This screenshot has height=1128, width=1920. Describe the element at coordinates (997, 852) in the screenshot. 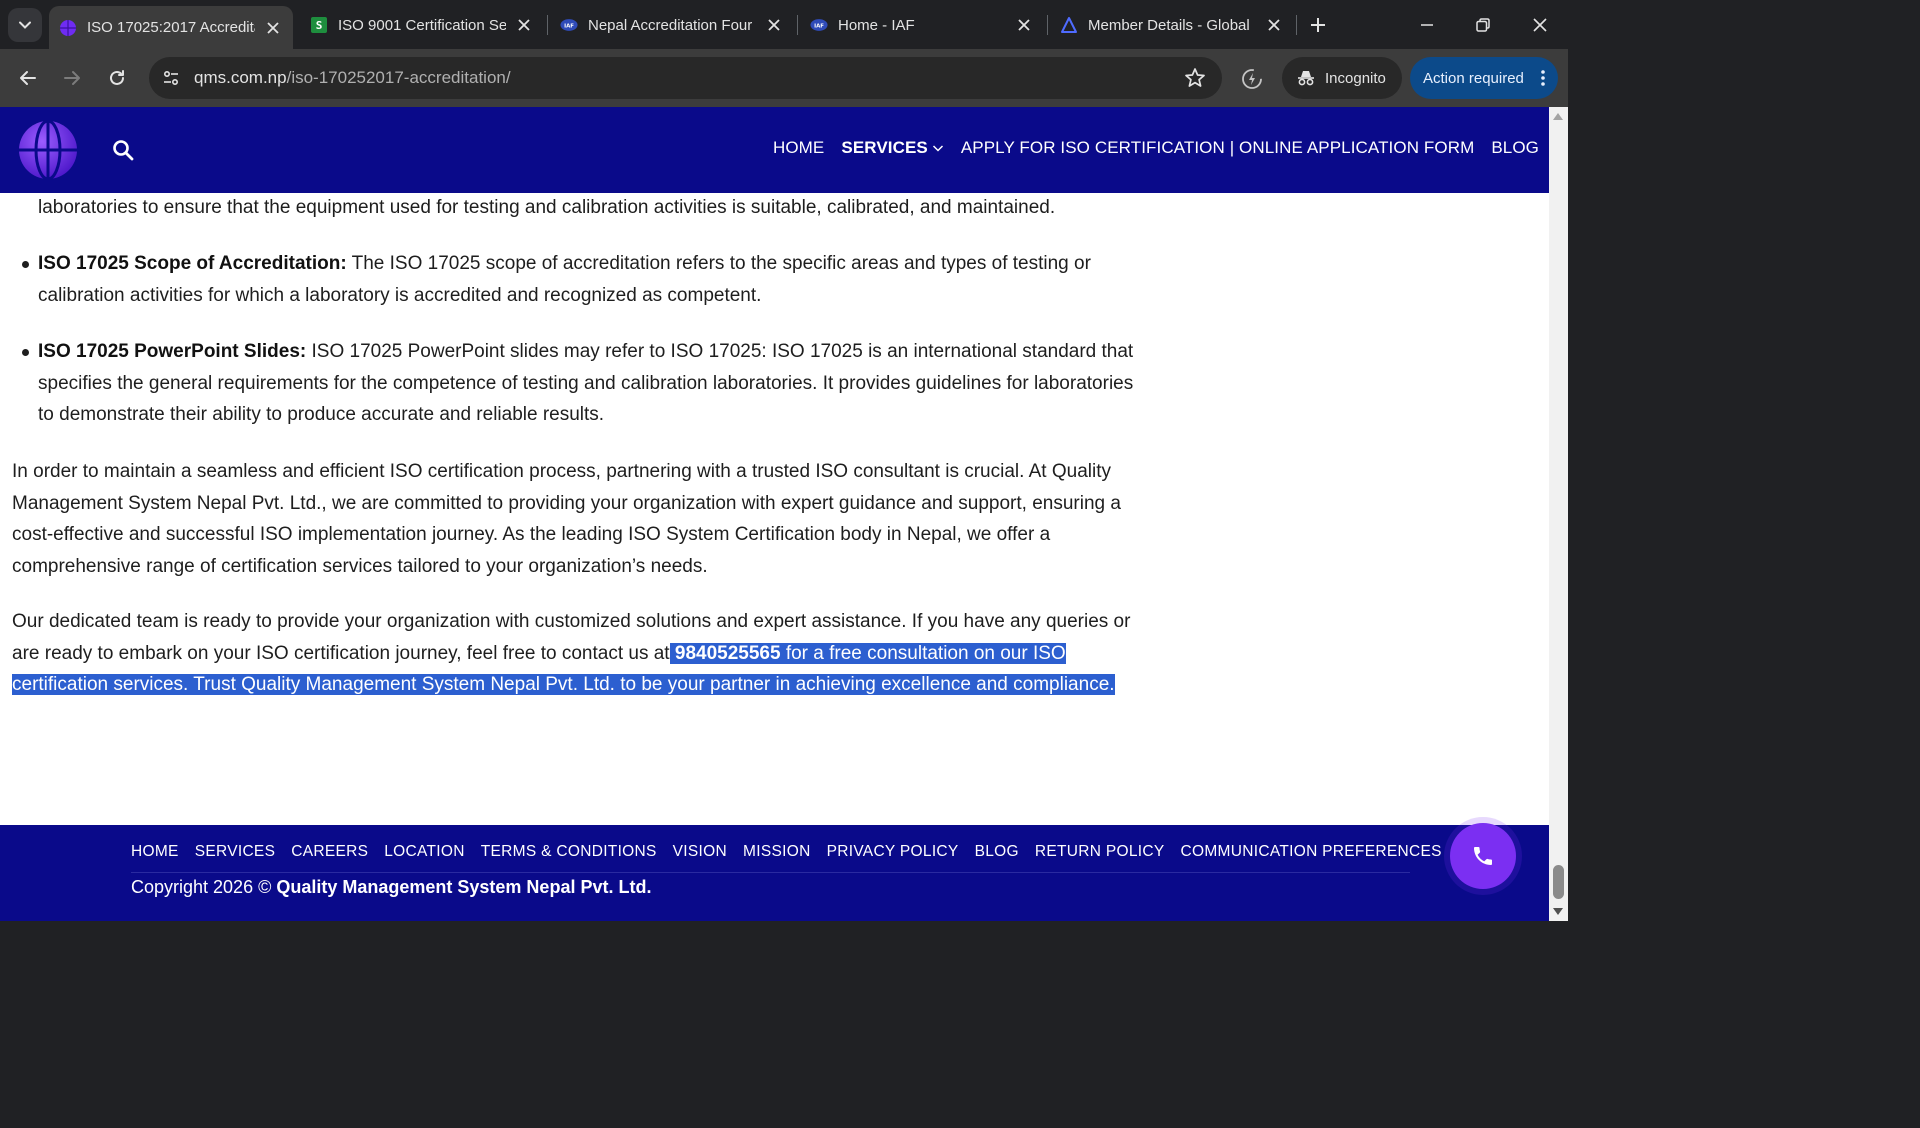

I see `footer-link-blog: BLOG` at that location.